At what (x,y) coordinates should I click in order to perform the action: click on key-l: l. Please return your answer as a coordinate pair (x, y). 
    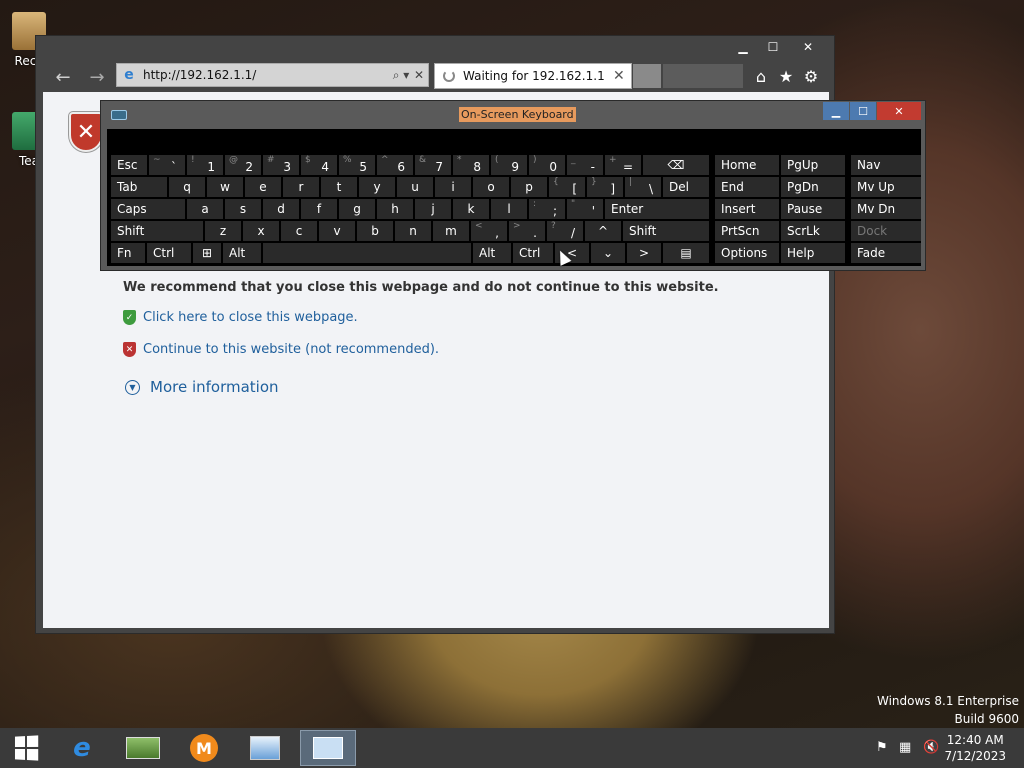
    Looking at the image, I should click on (509, 209).